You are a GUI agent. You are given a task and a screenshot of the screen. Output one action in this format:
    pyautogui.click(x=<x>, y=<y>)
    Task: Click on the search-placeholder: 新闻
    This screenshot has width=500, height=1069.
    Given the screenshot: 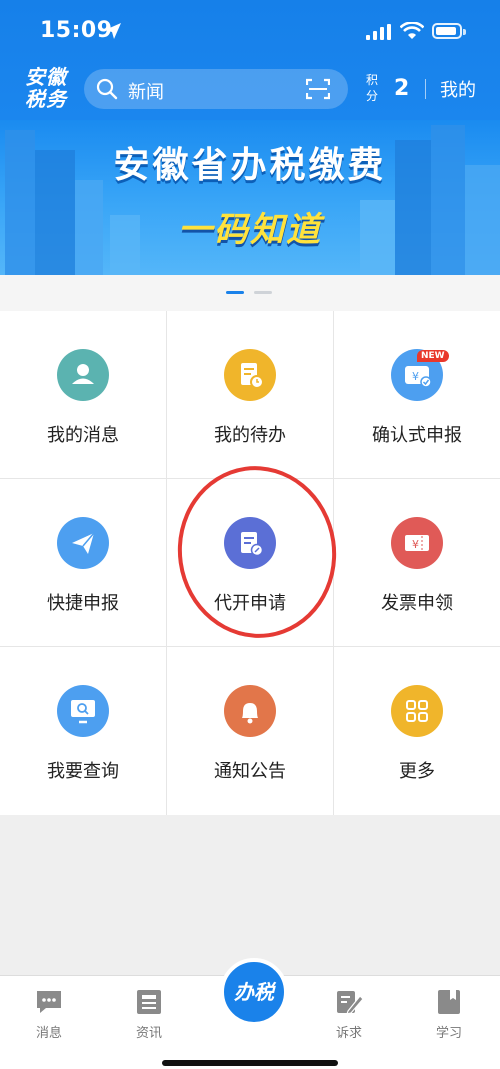 What is the action you would take?
    pyautogui.click(x=146, y=92)
    